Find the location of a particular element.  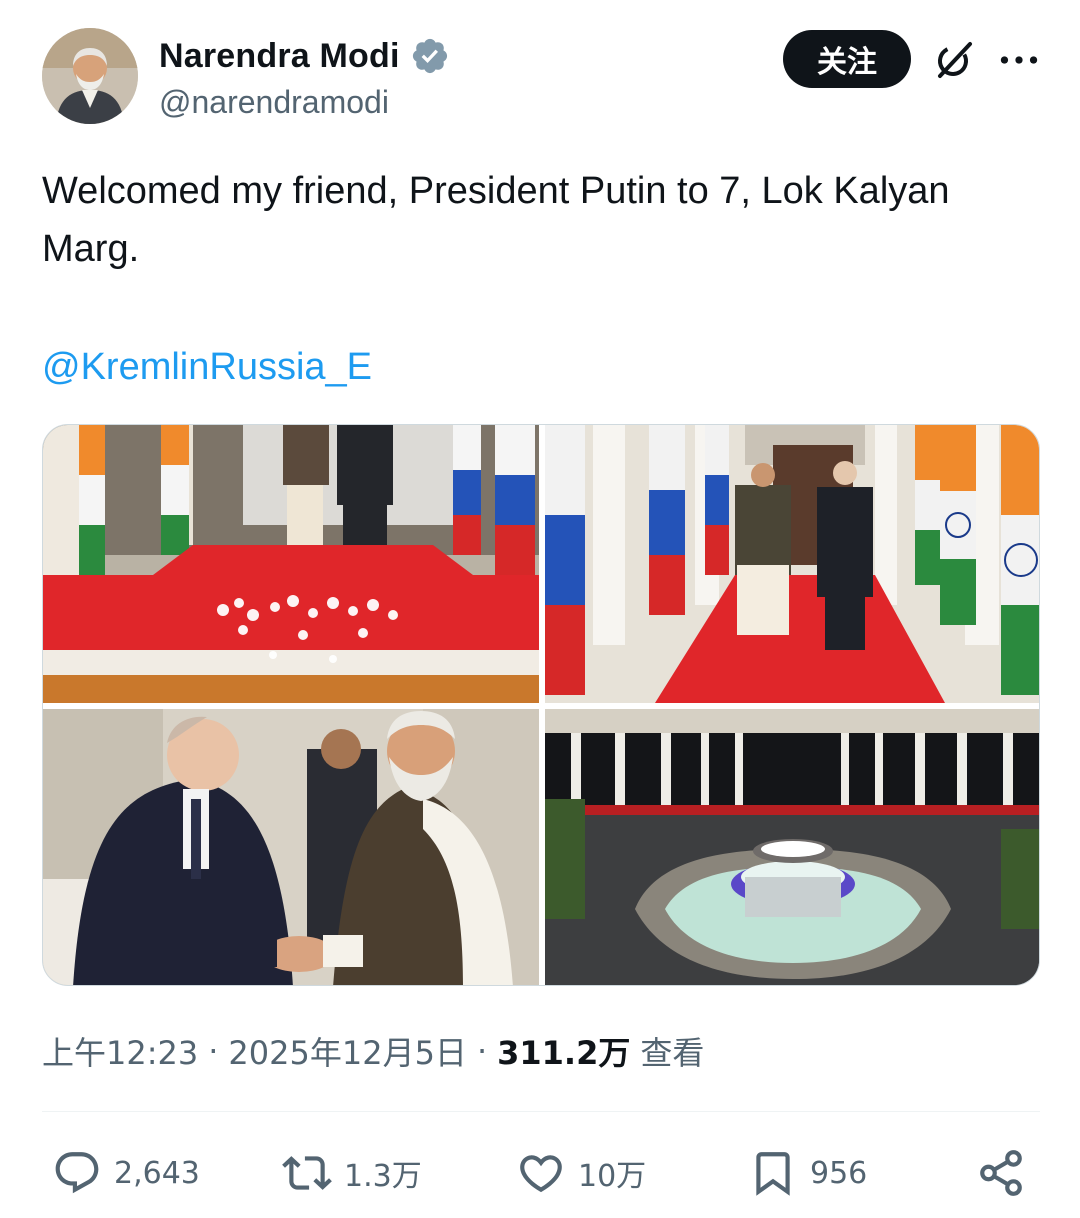

author-name-row: Narendra Modi is located at coordinates (304, 56).